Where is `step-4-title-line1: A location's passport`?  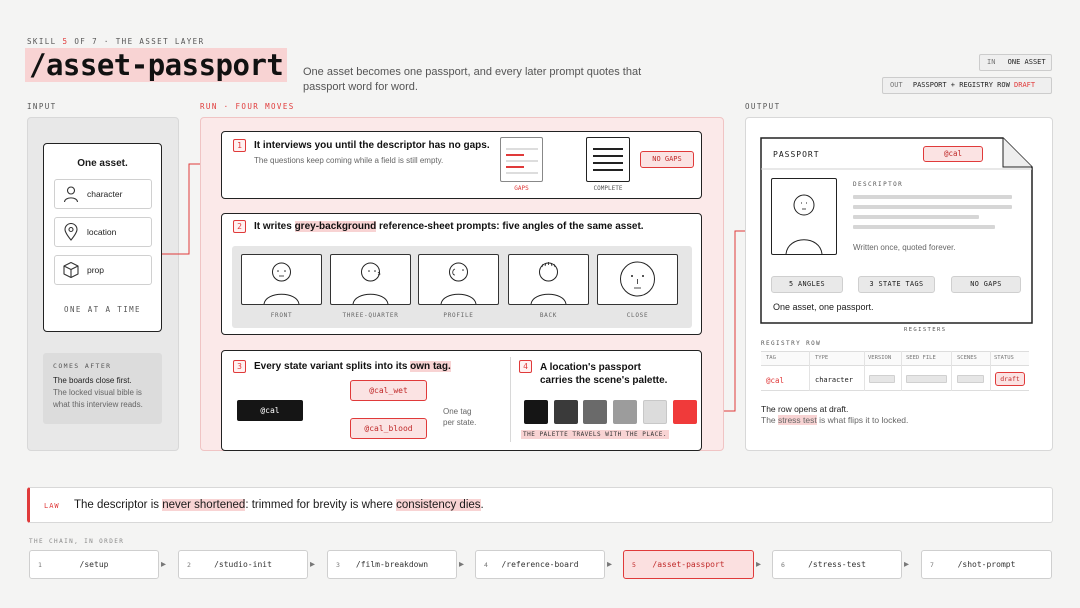 step-4-title-line1: A location's passport is located at coordinates (590, 367).